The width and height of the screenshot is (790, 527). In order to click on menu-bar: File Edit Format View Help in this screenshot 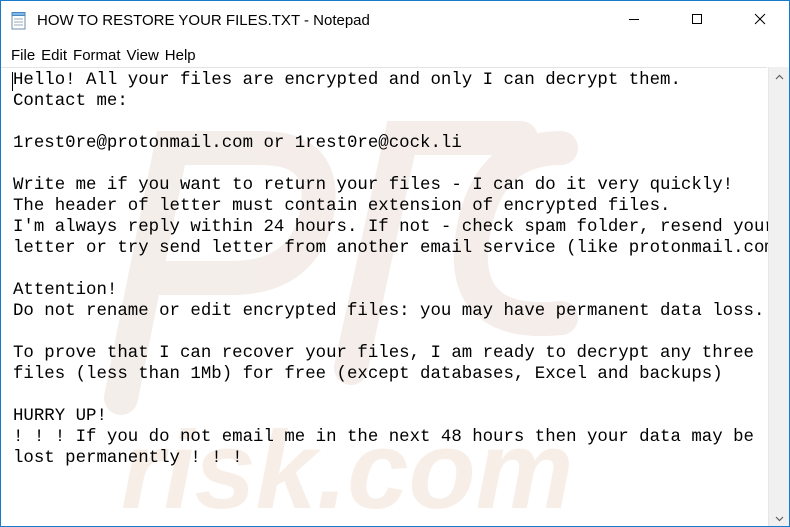, I will do `click(395, 56)`.